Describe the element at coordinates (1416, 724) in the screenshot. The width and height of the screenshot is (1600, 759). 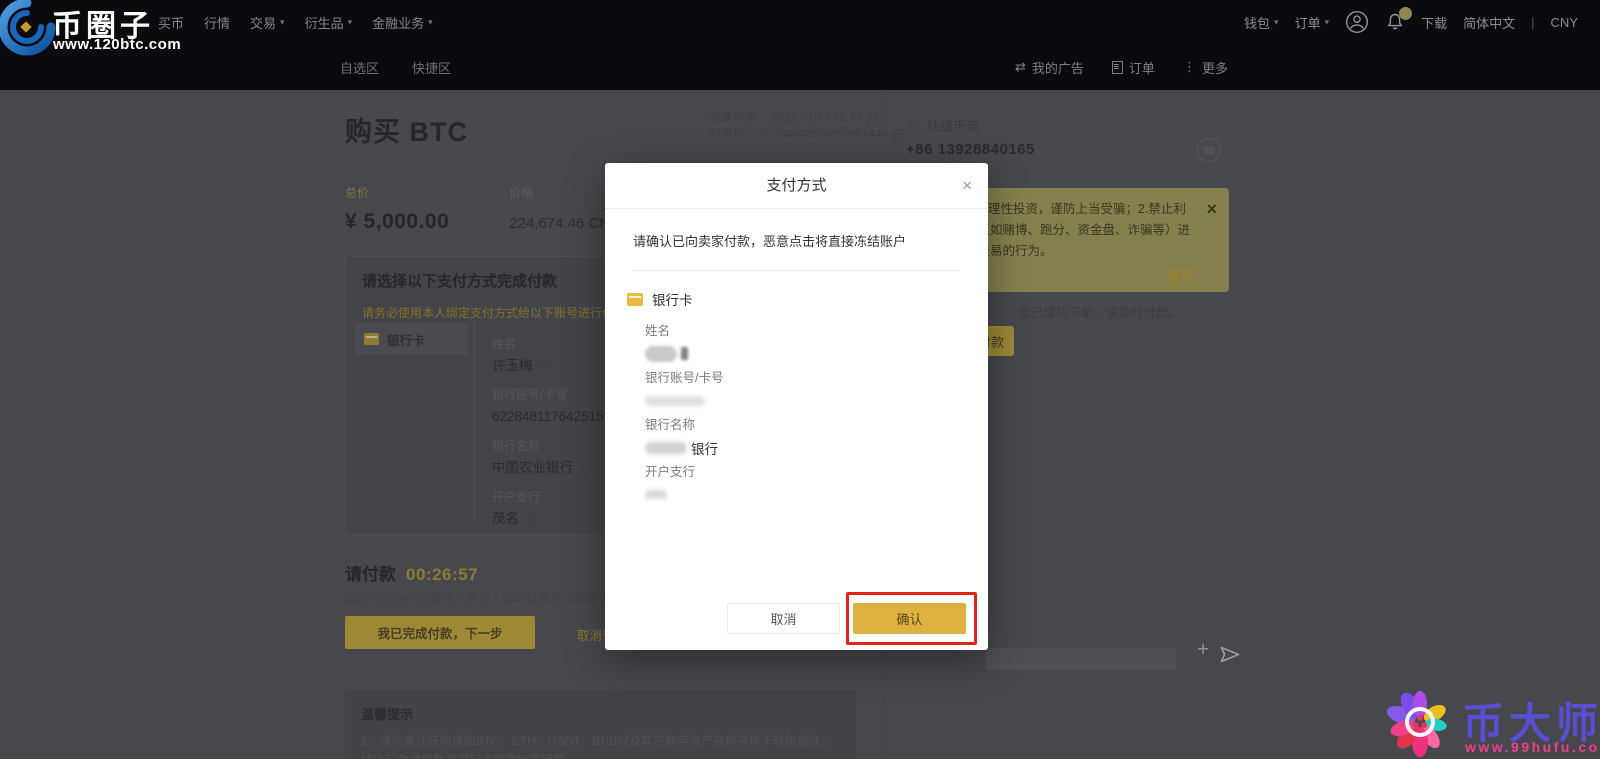
I see `pinwheel-icon` at that location.